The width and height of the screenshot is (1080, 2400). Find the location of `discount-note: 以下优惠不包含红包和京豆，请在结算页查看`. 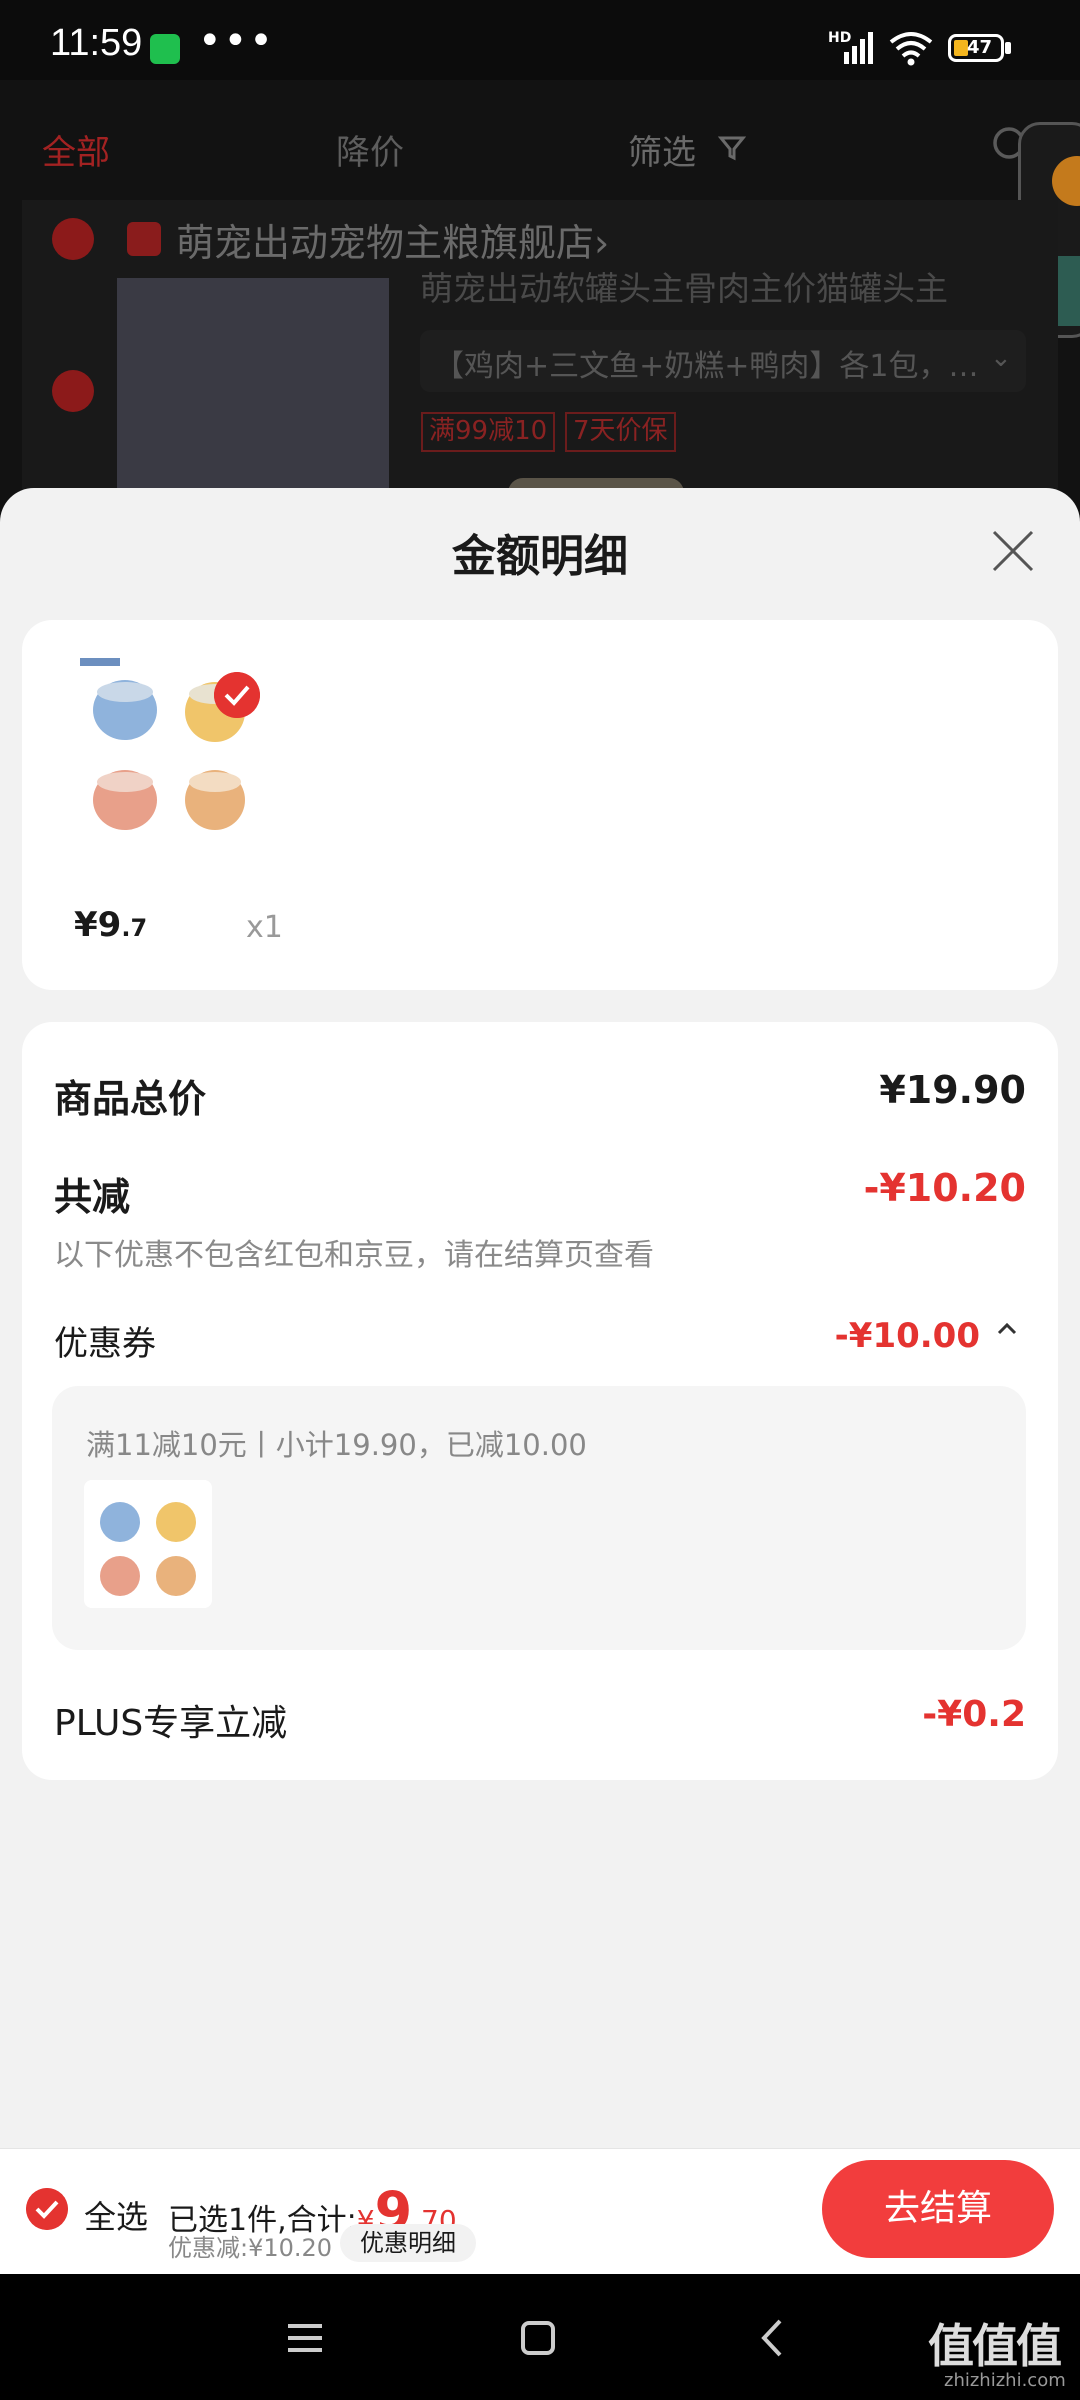

discount-note: 以下优惠不包含红包和京豆，请在结算页查看 is located at coordinates (354, 1255).